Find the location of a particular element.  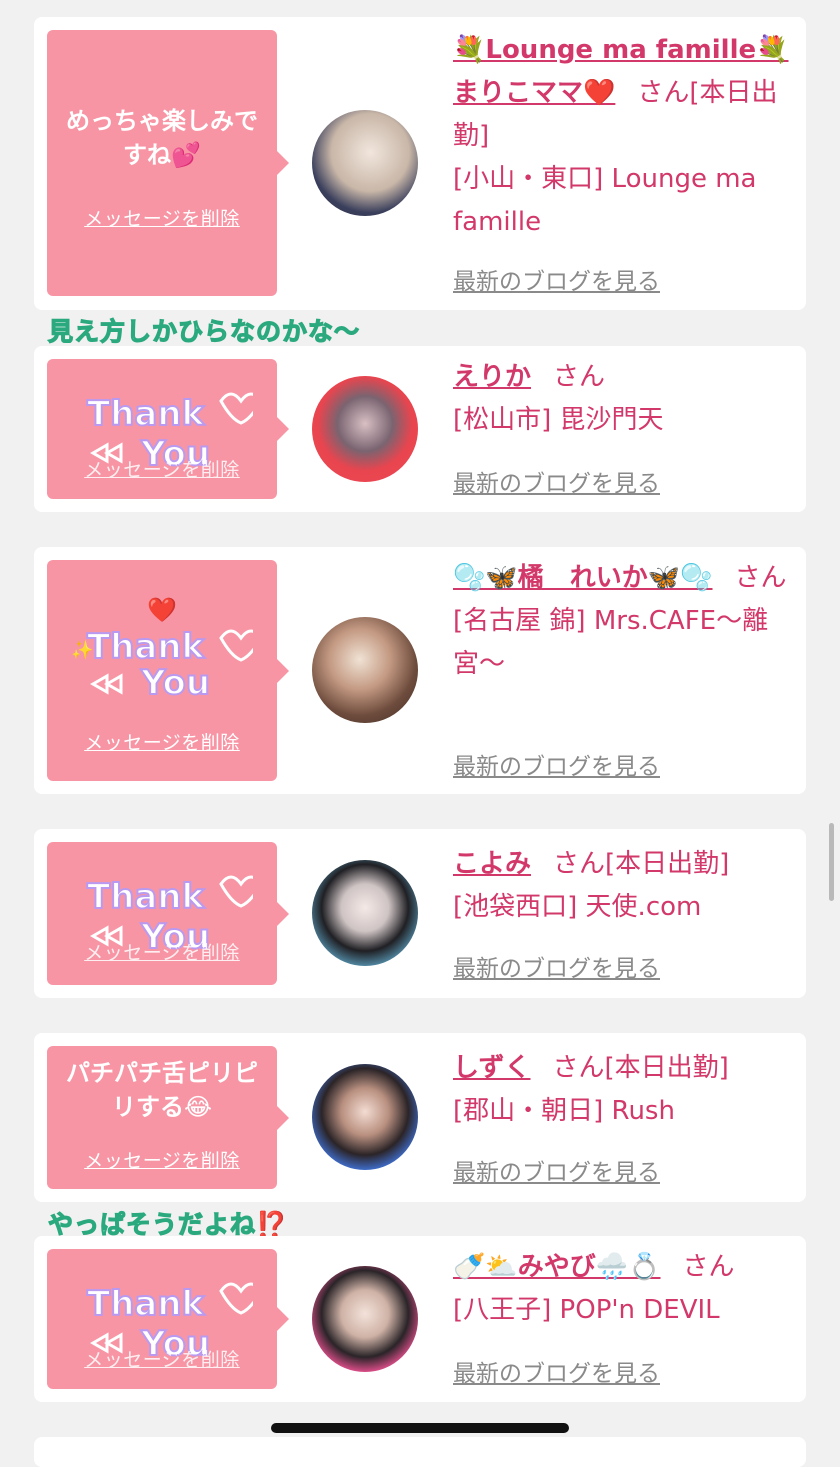

girl-info: しずく さん[本日出勤] [郡山・朝日] Rush is located at coordinates (623, 1090).